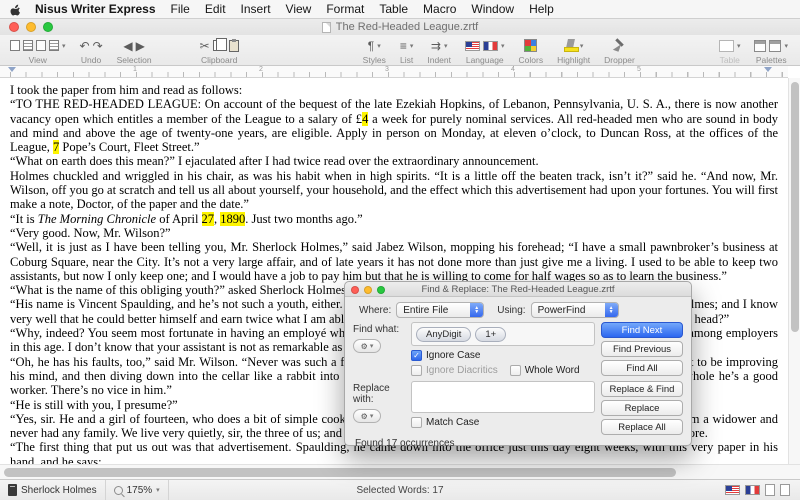  What do you see at coordinates (98, 46) in the screenshot?
I see `redo-icon: ↷` at bounding box center [98, 46].